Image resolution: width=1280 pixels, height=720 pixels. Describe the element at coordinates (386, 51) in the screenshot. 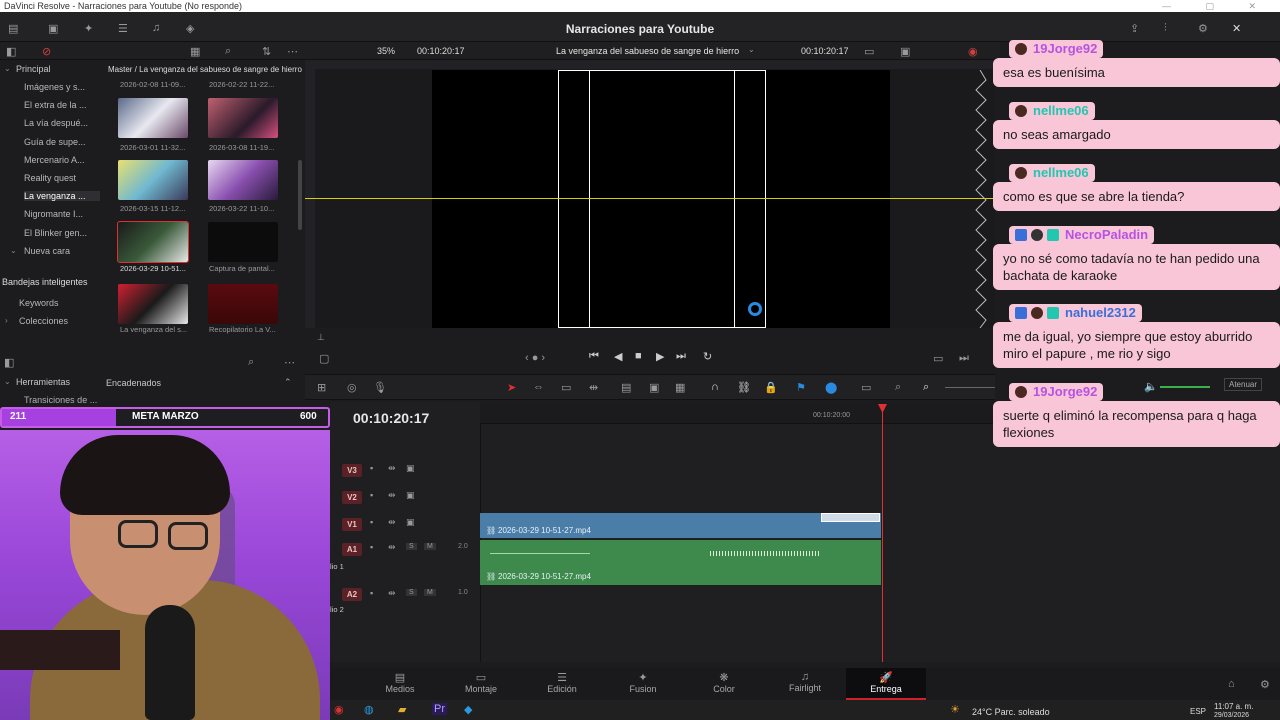

I see `zoom-level: 35%` at that location.